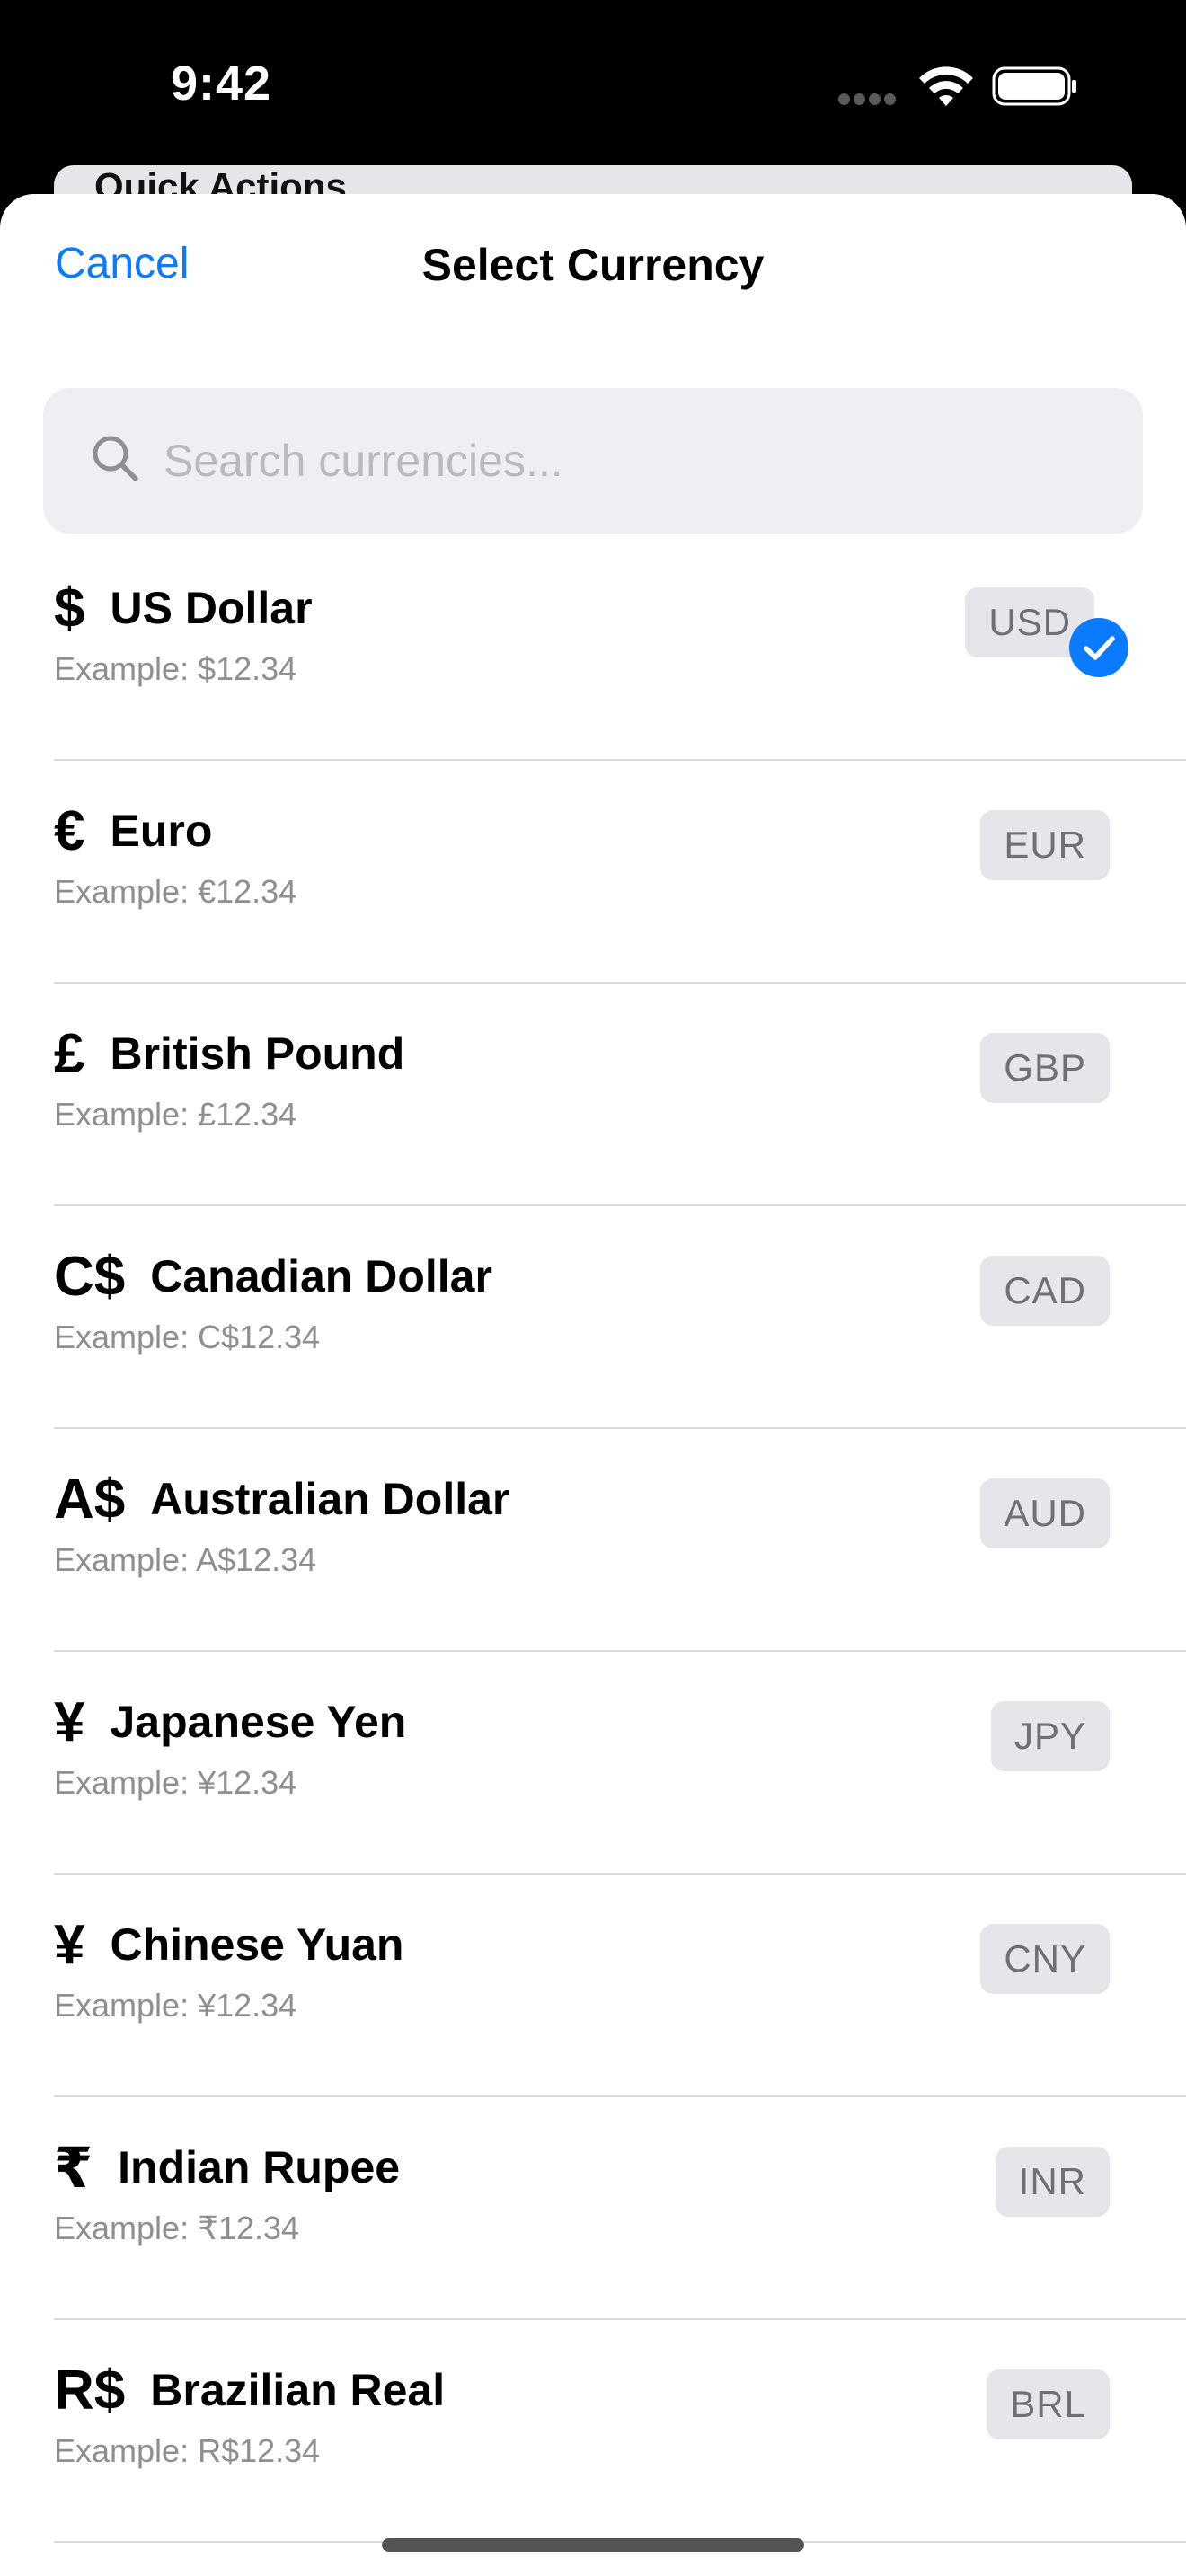 This screenshot has width=1186, height=2576. I want to click on currency-row-content: $ US Dollar Example: $12.34 USD, so click(620, 649).